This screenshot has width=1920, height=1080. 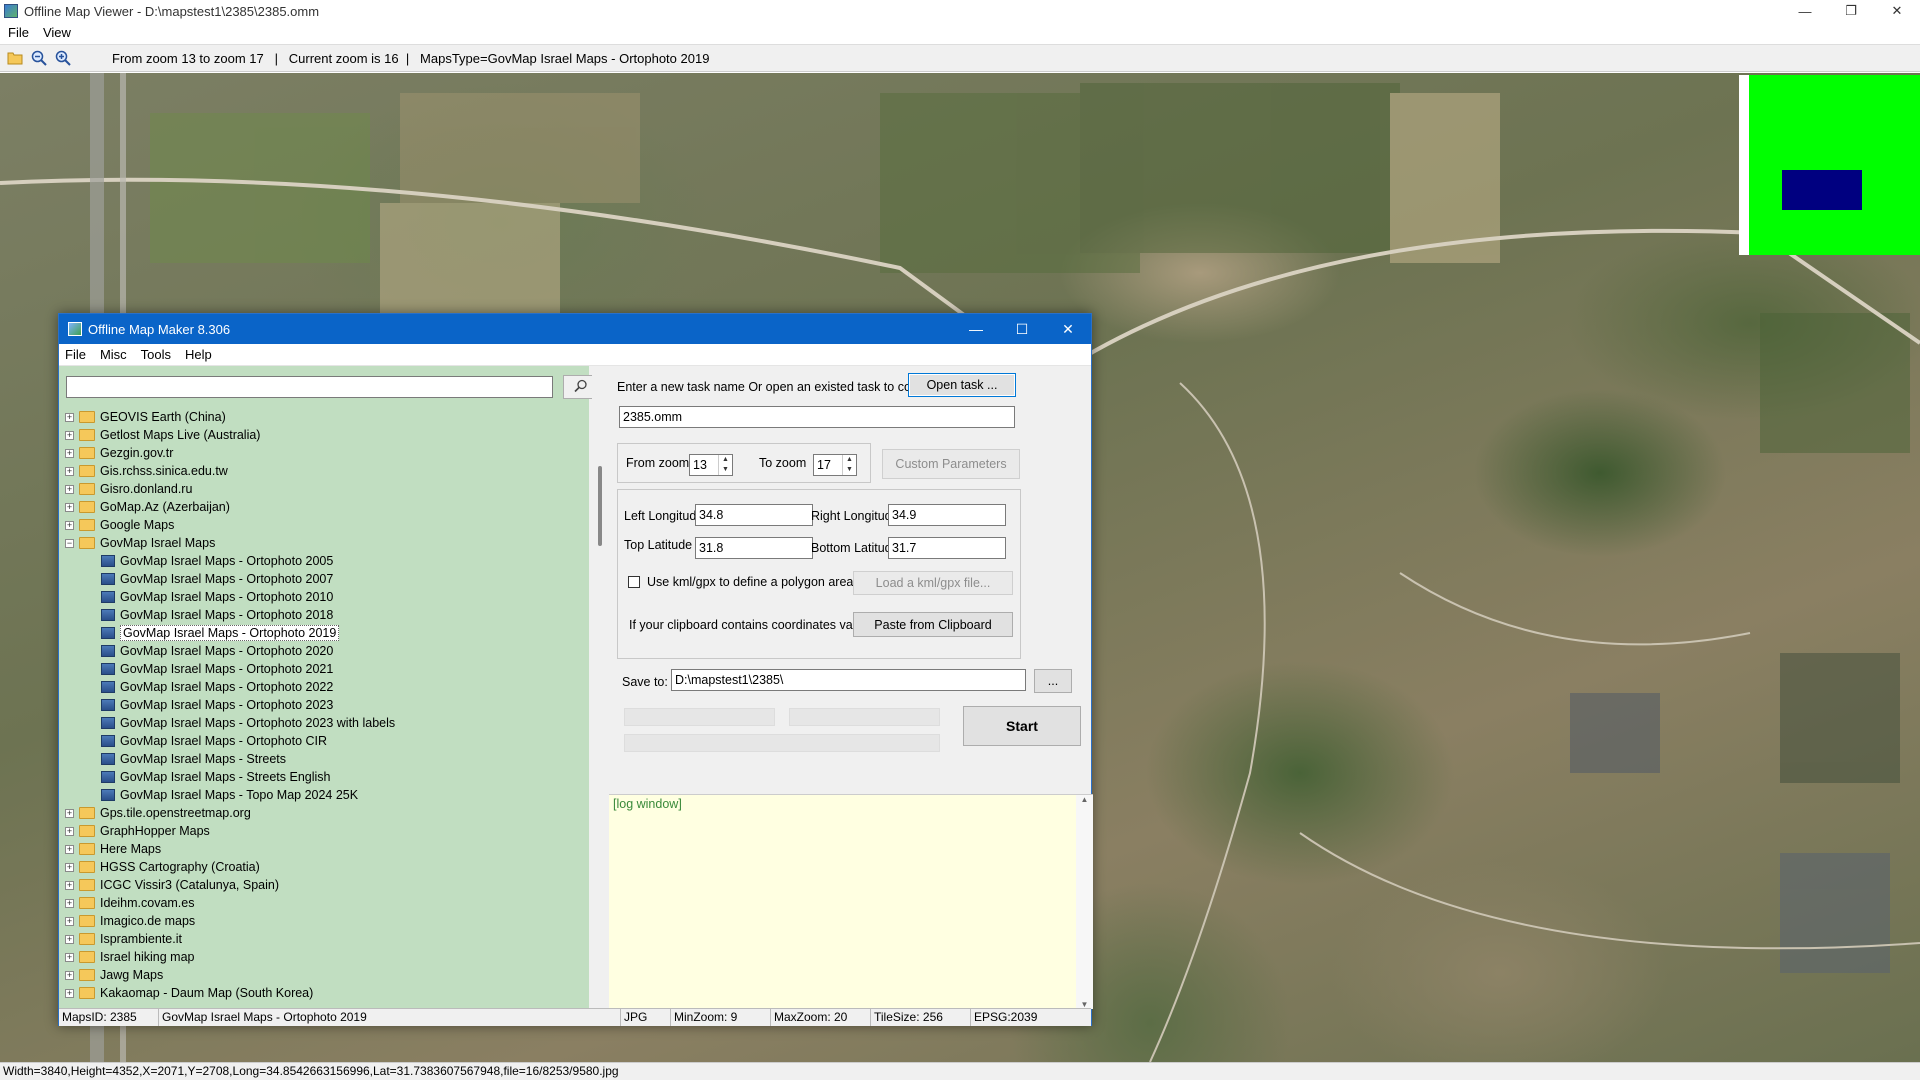 I want to click on menu-view: View, so click(x=57, y=32).